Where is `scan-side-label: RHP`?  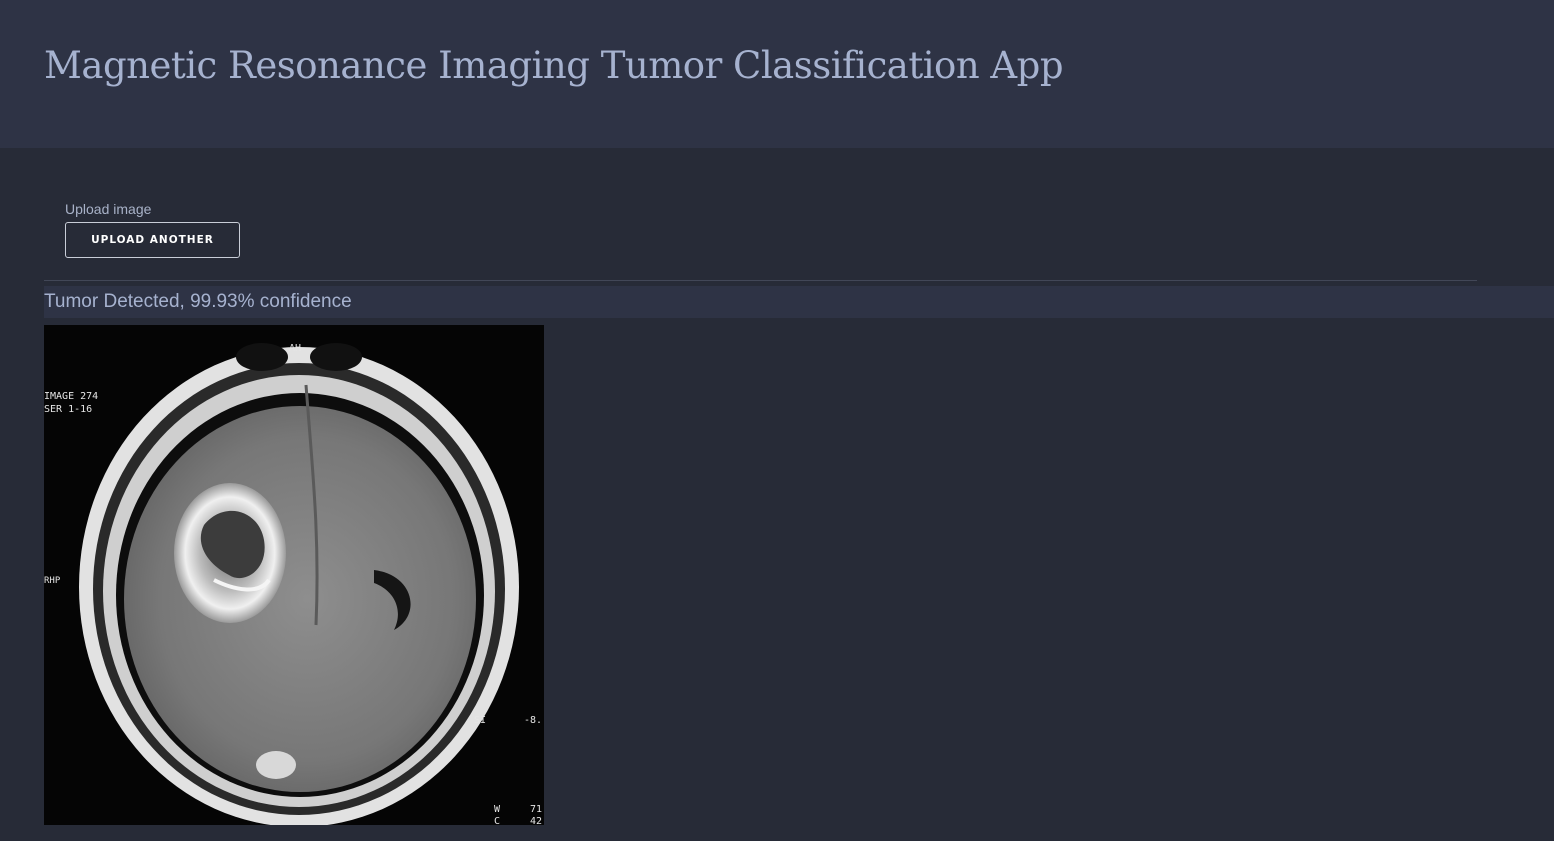 scan-side-label: RHP is located at coordinates (52, 581).